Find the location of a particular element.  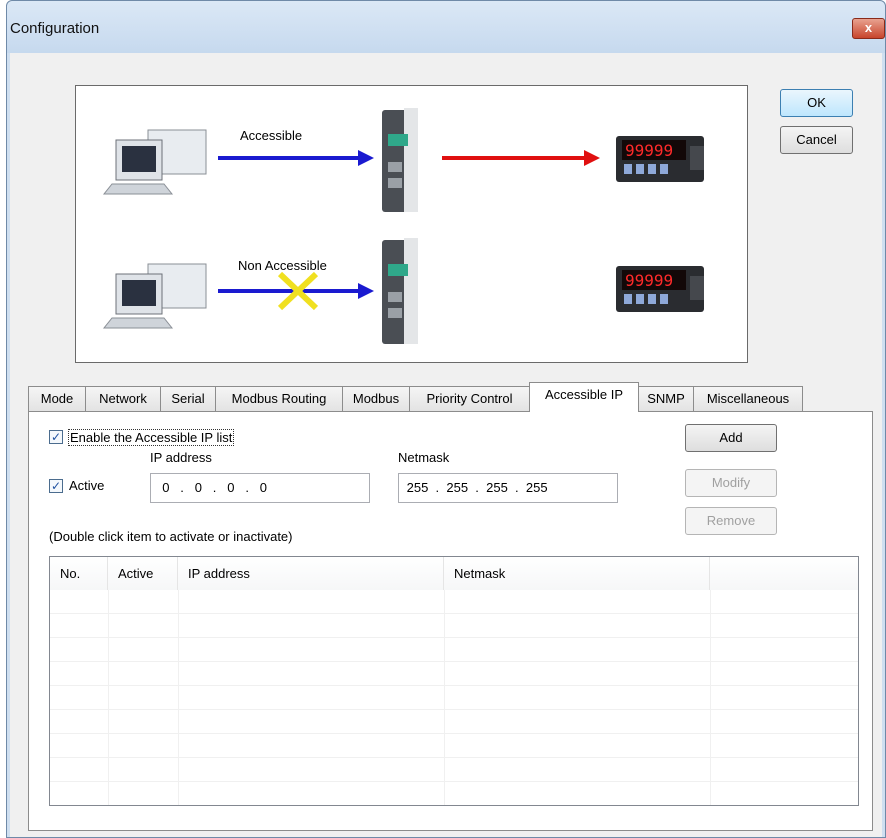

enable-accessible-ip-checkbox: ✓ is located at coordinates (56, 437).